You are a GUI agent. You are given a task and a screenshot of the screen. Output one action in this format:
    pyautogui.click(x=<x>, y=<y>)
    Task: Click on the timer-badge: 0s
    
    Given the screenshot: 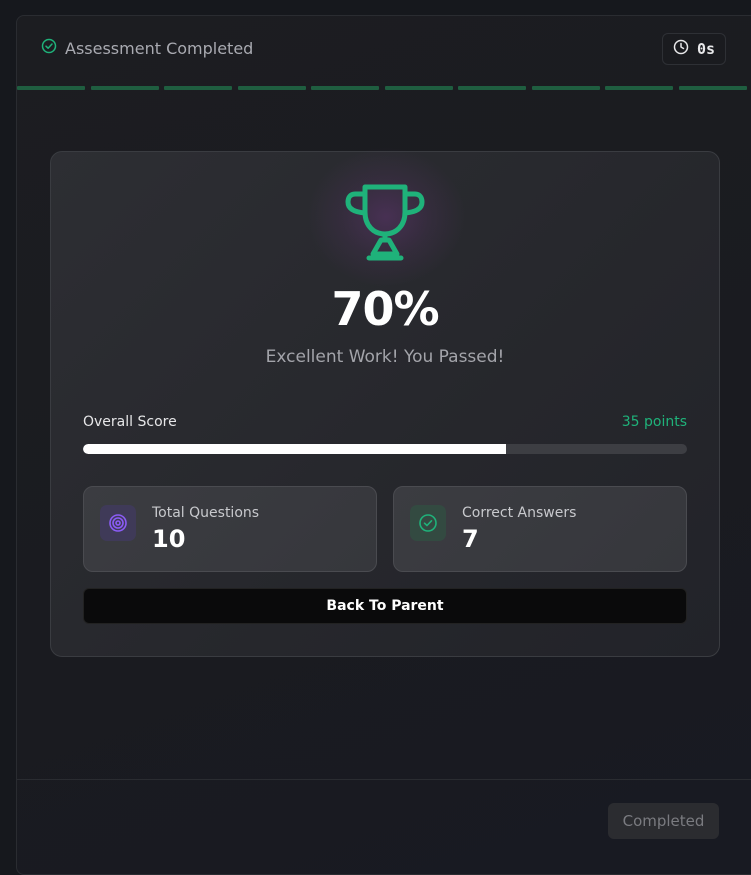 What is the action you would take?
    pyautogui.click(x=694, y=49)
    